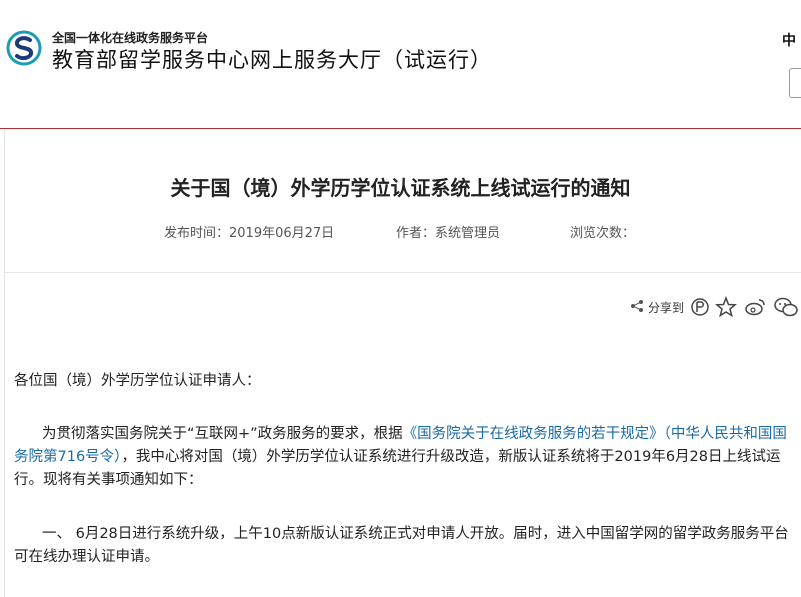 The image size is (801, 597). Describe the element at coordinates (137, 381) in the screenshot. I see `greeting: 各位国（境）外学历学位认证申请人：` at that location.